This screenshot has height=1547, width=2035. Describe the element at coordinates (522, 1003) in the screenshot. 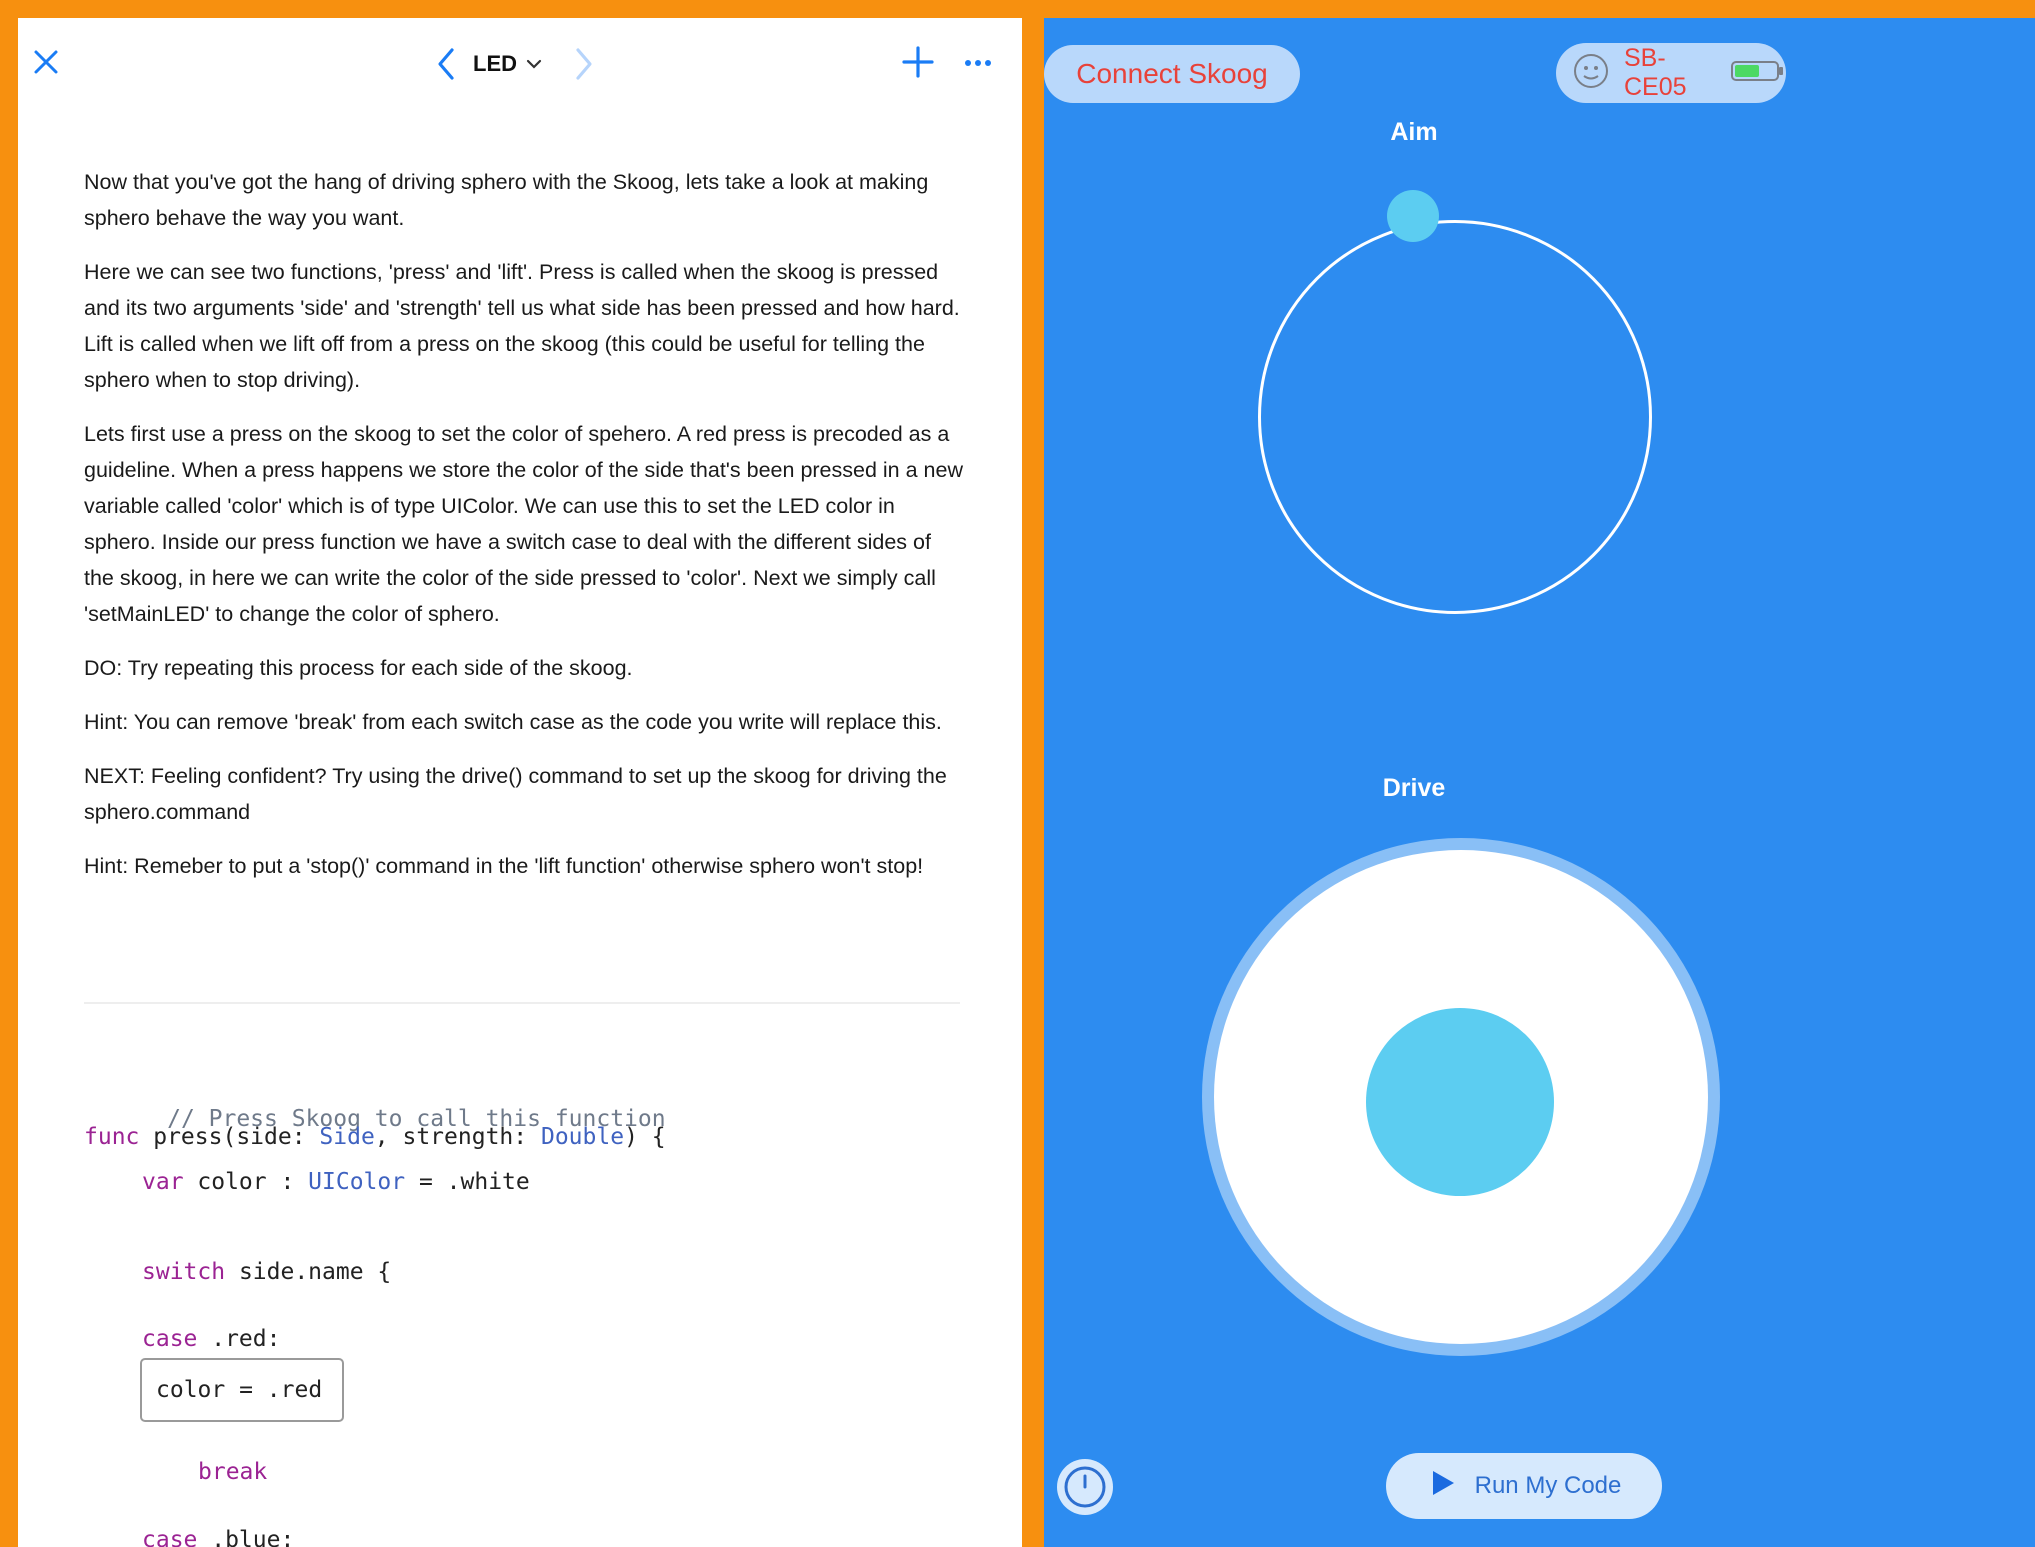

I see `divider` at that location.